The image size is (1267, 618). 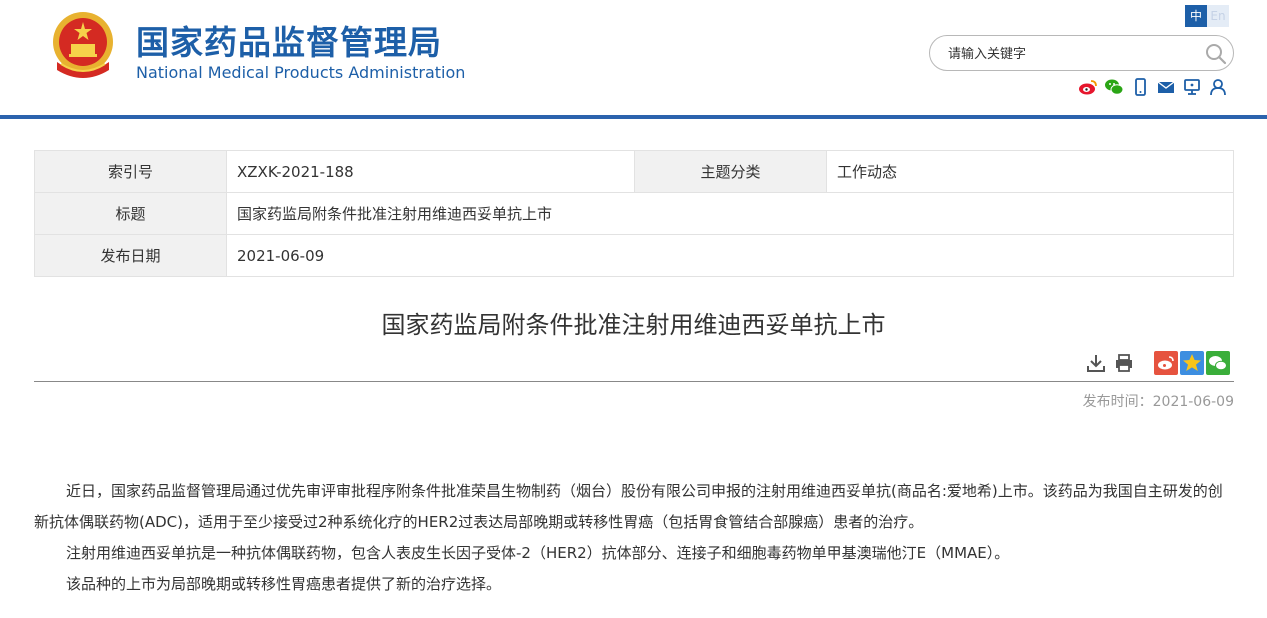 What do you see at coordinates (1216, 54) in the screenshot?
I see `search-icon` at bounding box center [1216, 54].